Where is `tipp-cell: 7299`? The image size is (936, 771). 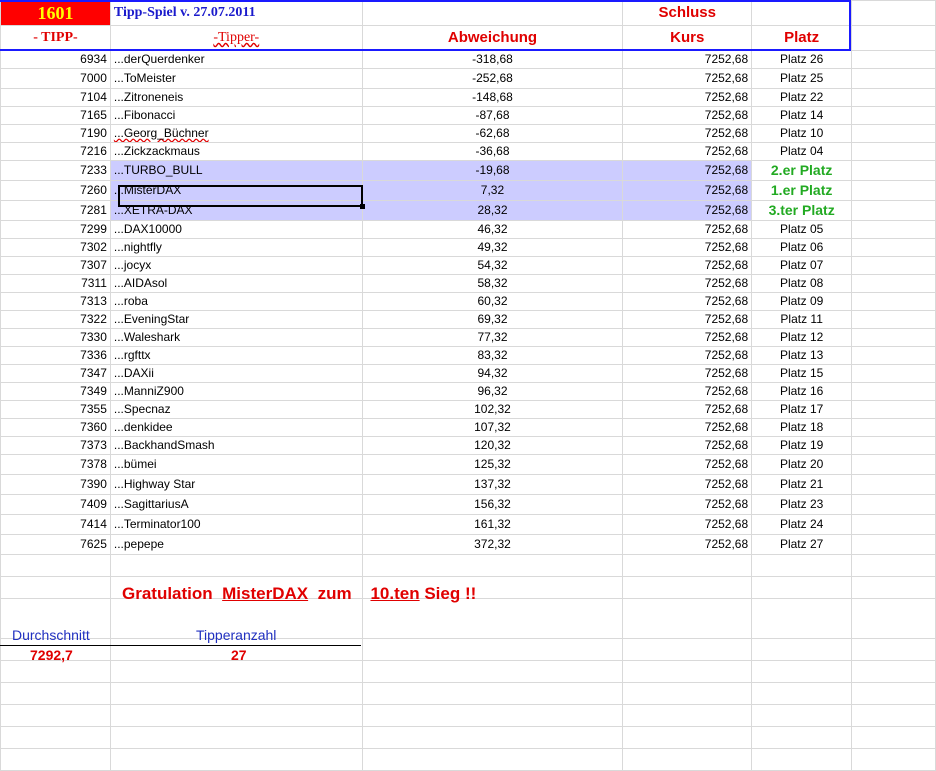 tipp-cell: 7299 is located at coordinates (55, 229).